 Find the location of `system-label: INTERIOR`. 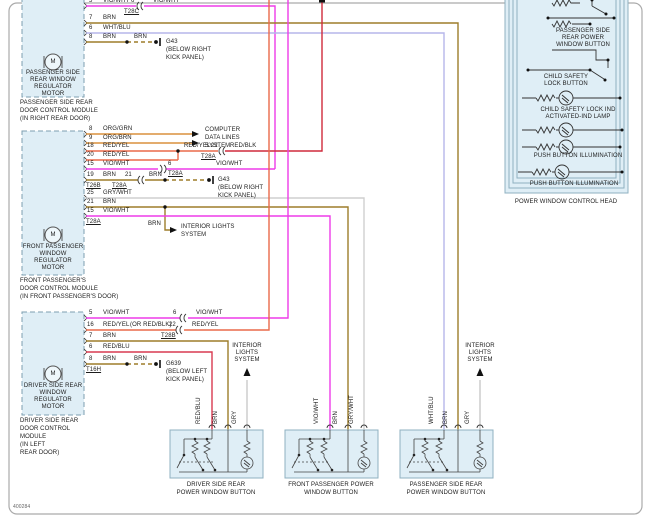

system-label: INTERIOR is located at coordinates (480, 346).